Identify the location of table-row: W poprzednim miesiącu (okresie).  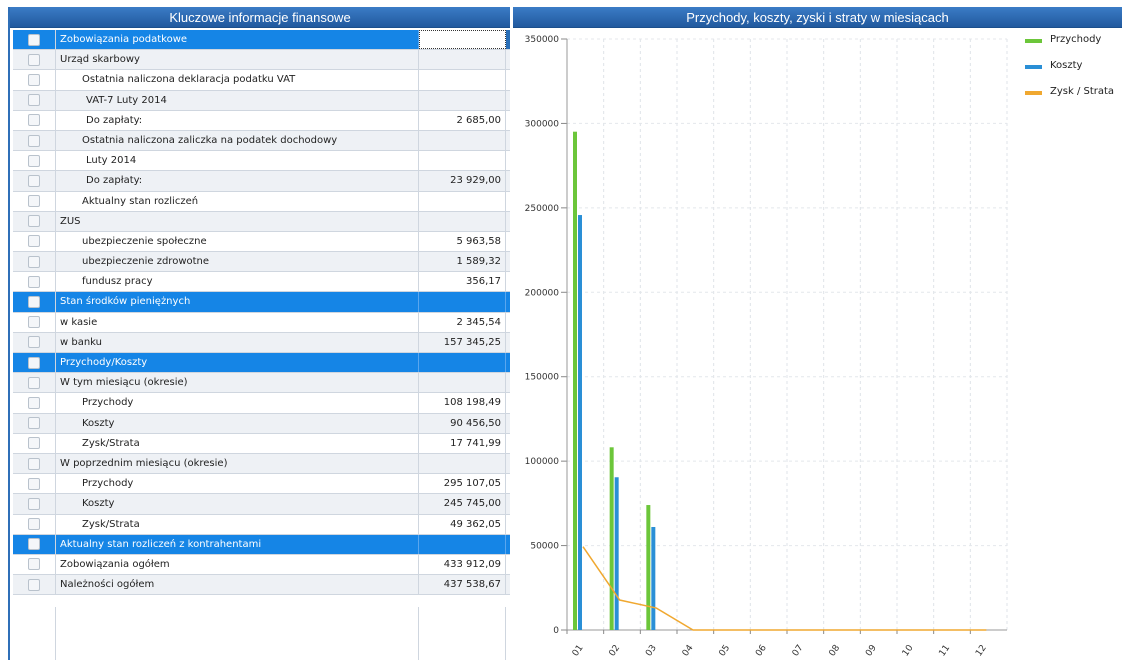
(261, 464).